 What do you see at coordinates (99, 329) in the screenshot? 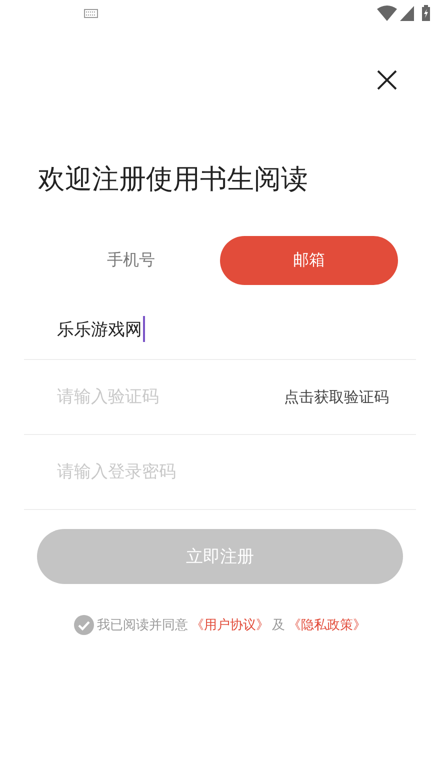
I see `email-field: 乐乐游戏网` at bounding box center [99, 329].